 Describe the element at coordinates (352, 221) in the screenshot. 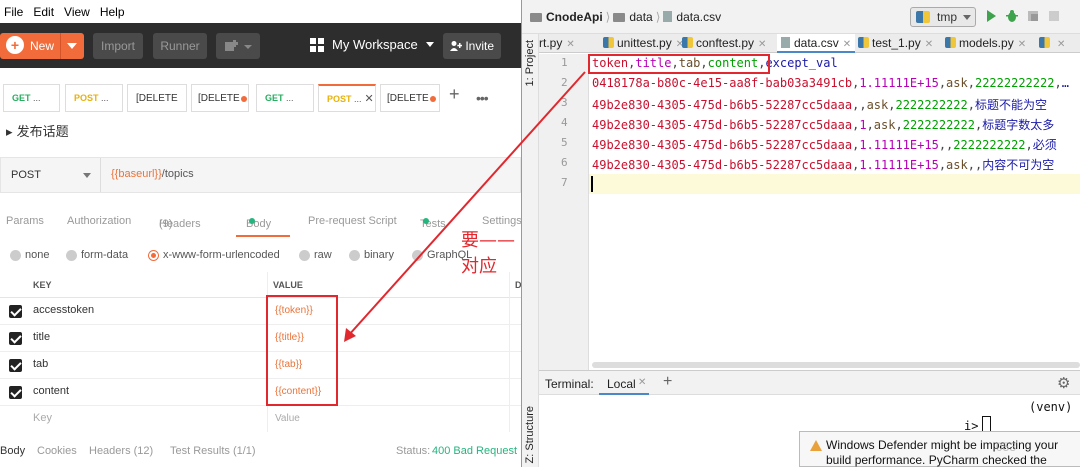

I see `tab-pre-request-script: Pre-request Script` at that location.